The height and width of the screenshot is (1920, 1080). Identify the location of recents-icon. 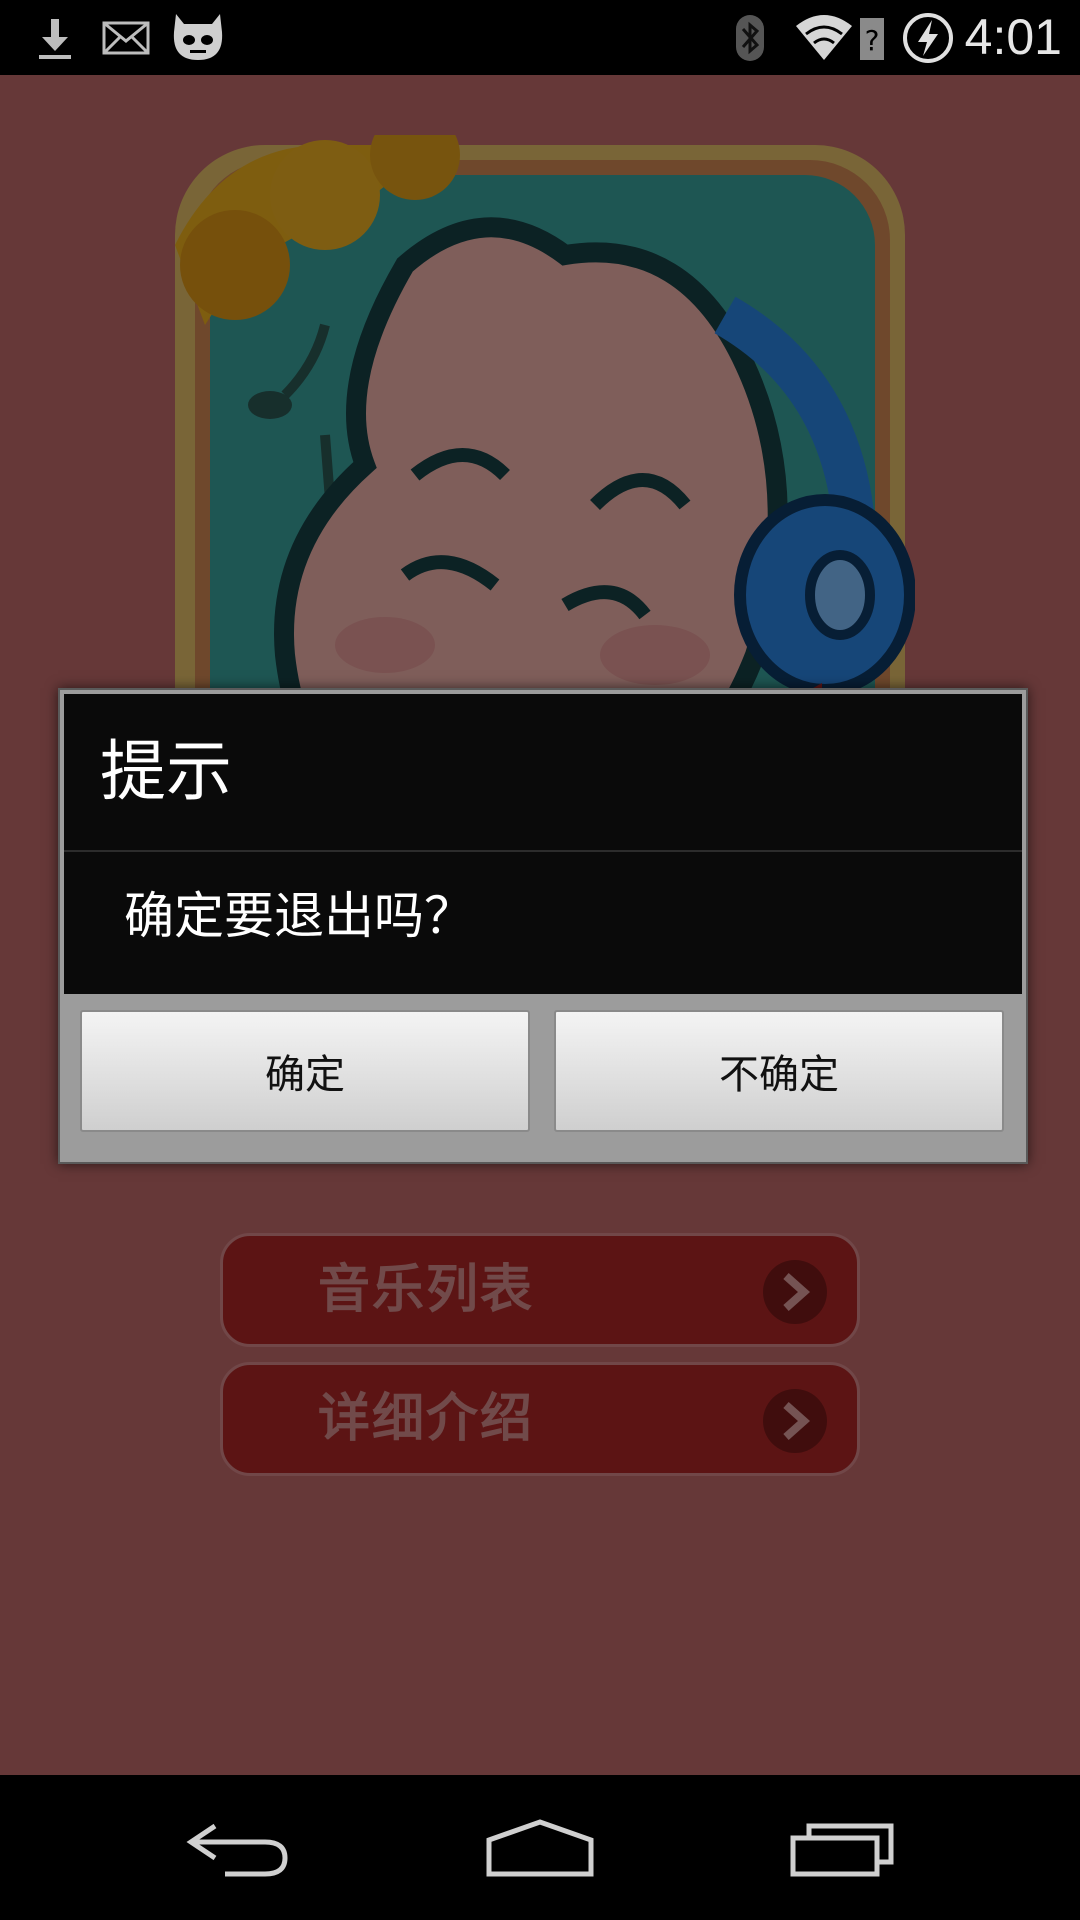
(842, 1847).